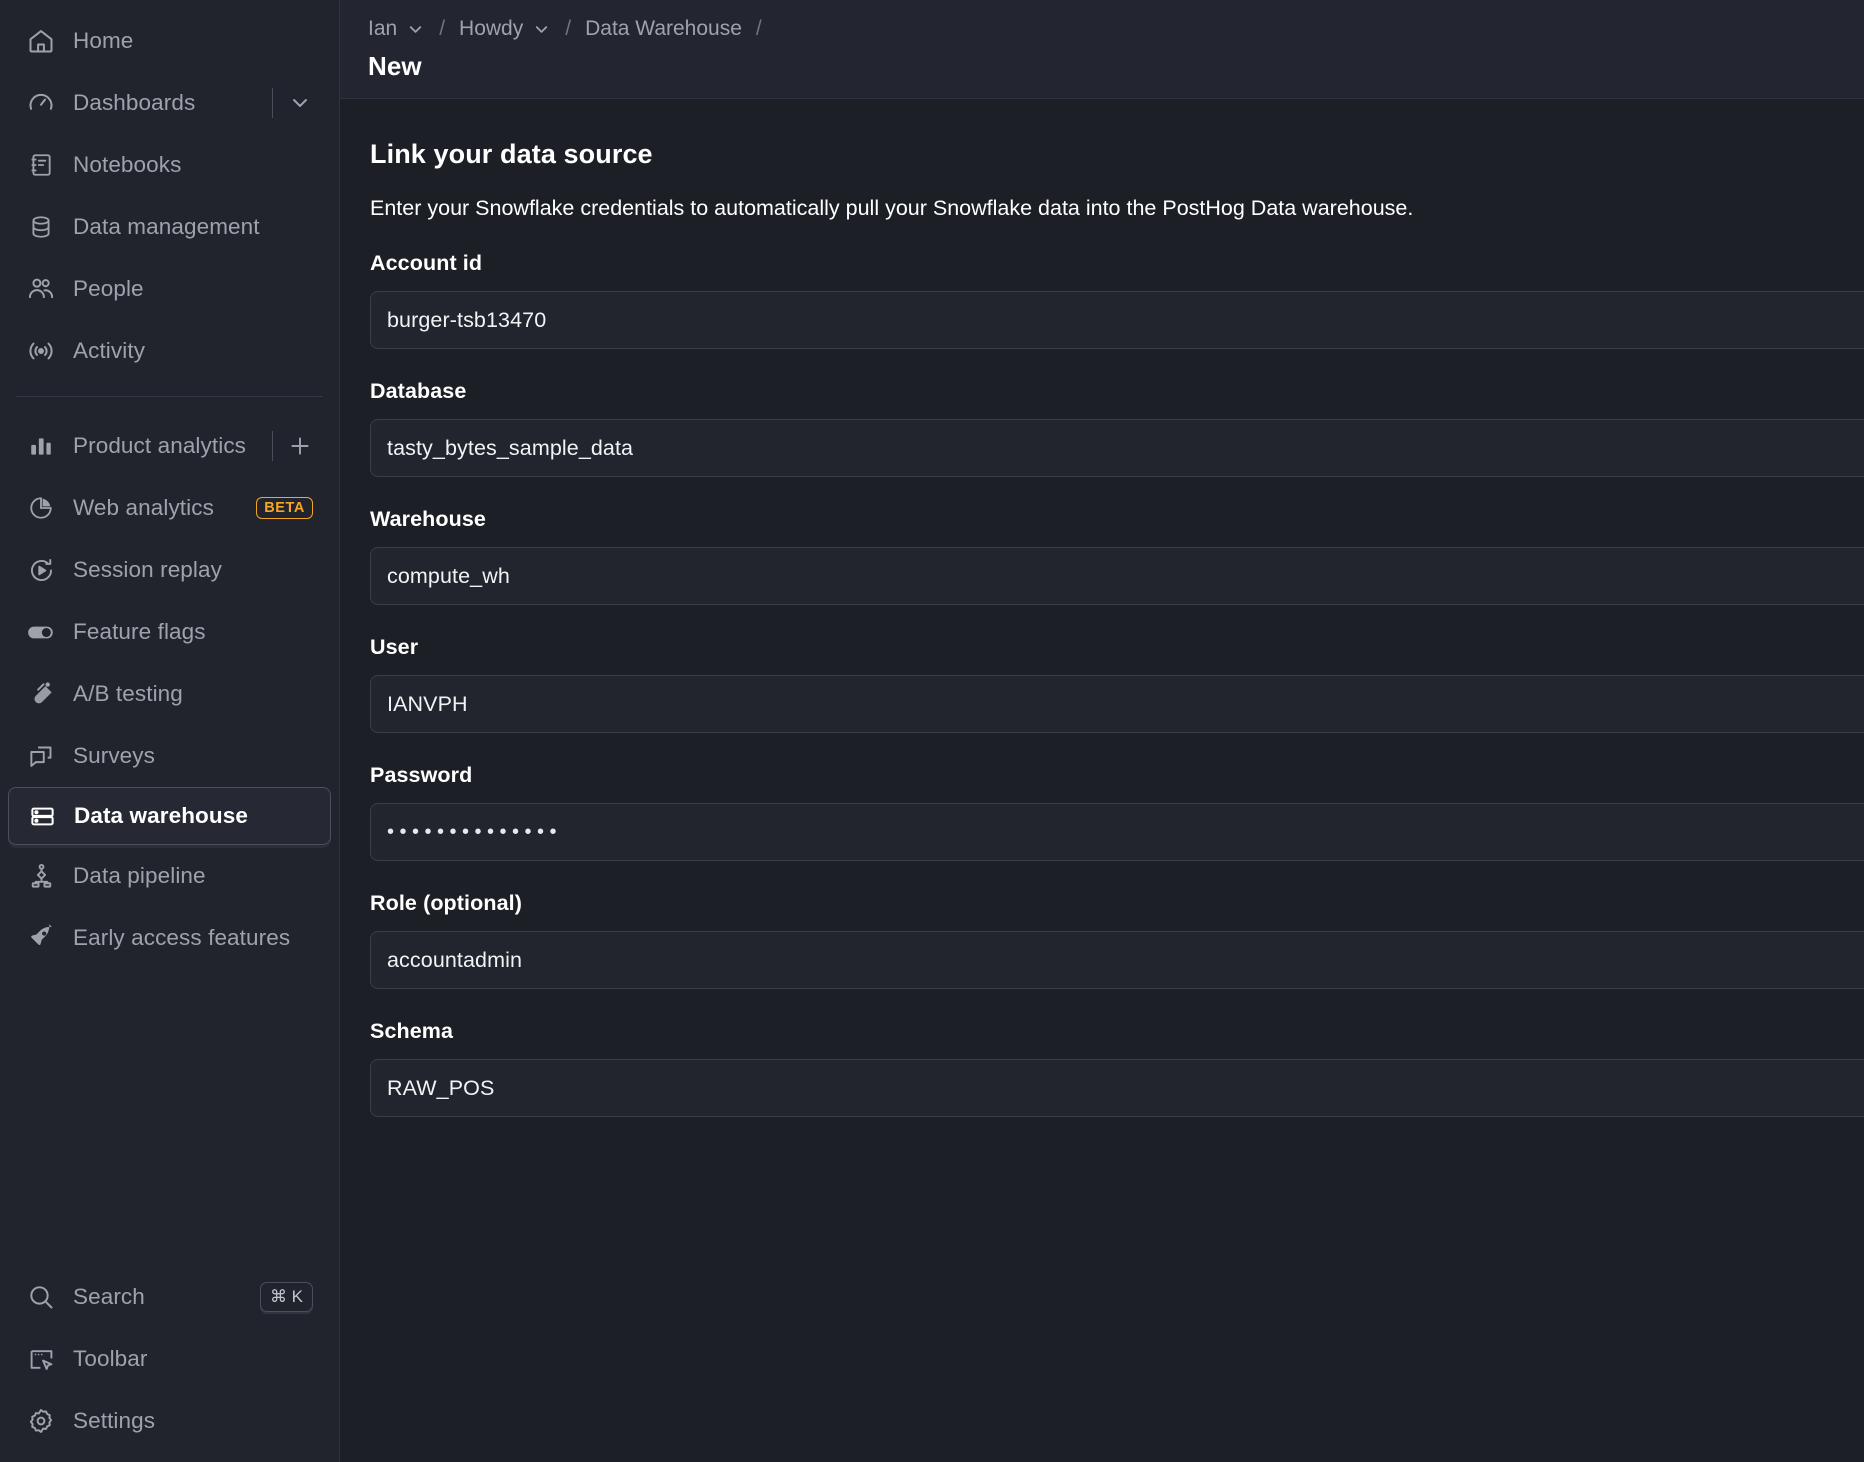  Describe the element at coordinates (1117, 704) in the screenshot. I see `user-input: IANVPH` at that location.